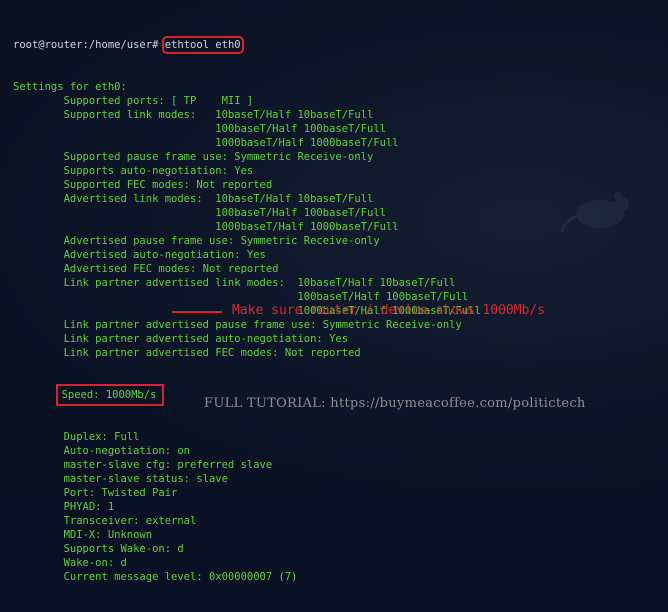  What do you see at coordinates (202, 45) in the screenshot?
I see `command-text: ethtool eth0` at bounding box center [202, 45].